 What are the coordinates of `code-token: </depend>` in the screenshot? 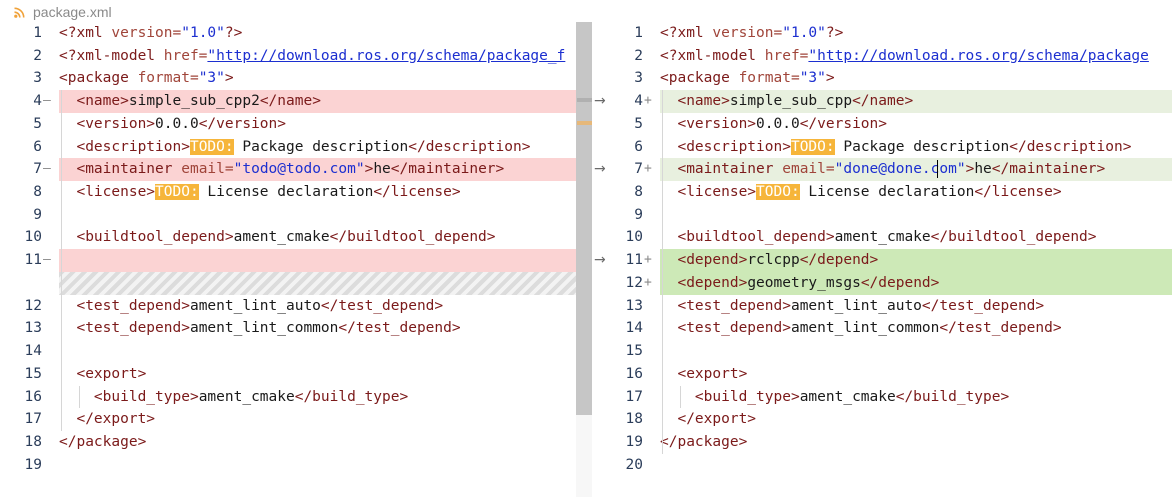 It's located at (839, 260).